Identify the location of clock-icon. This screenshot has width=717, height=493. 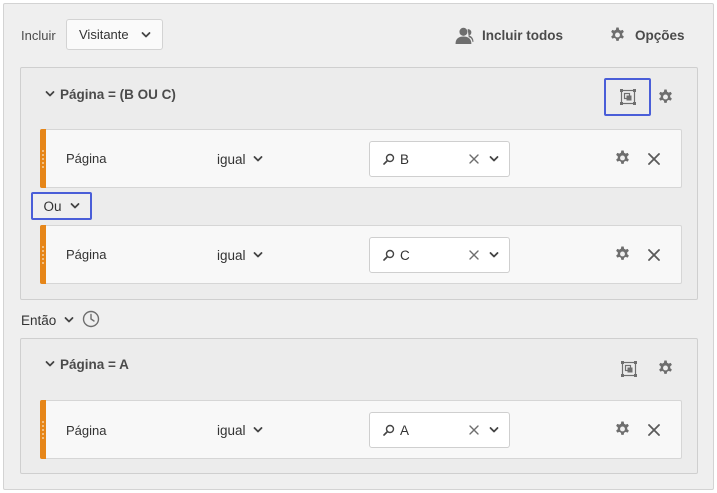
(91, 319).